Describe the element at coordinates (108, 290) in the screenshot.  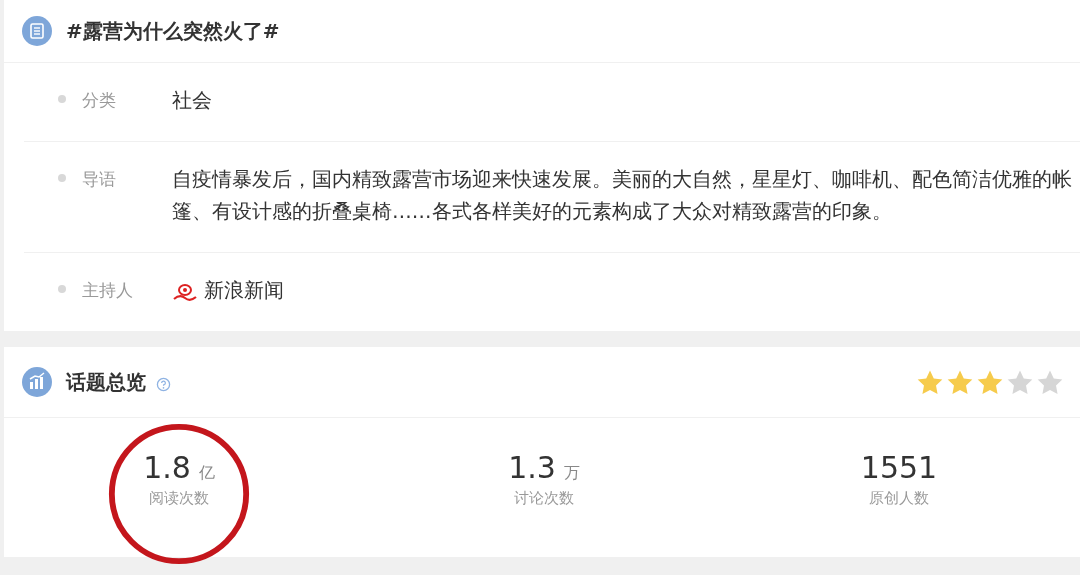
I see `field-label: 主持人` at that location.